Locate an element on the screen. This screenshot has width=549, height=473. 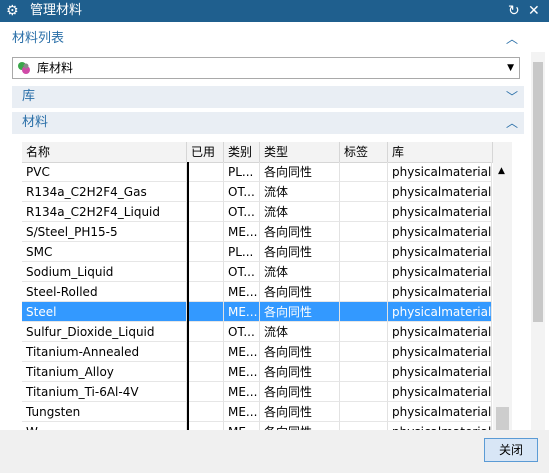
table-scrollbar-thumb is located at coordinates (502, 418).